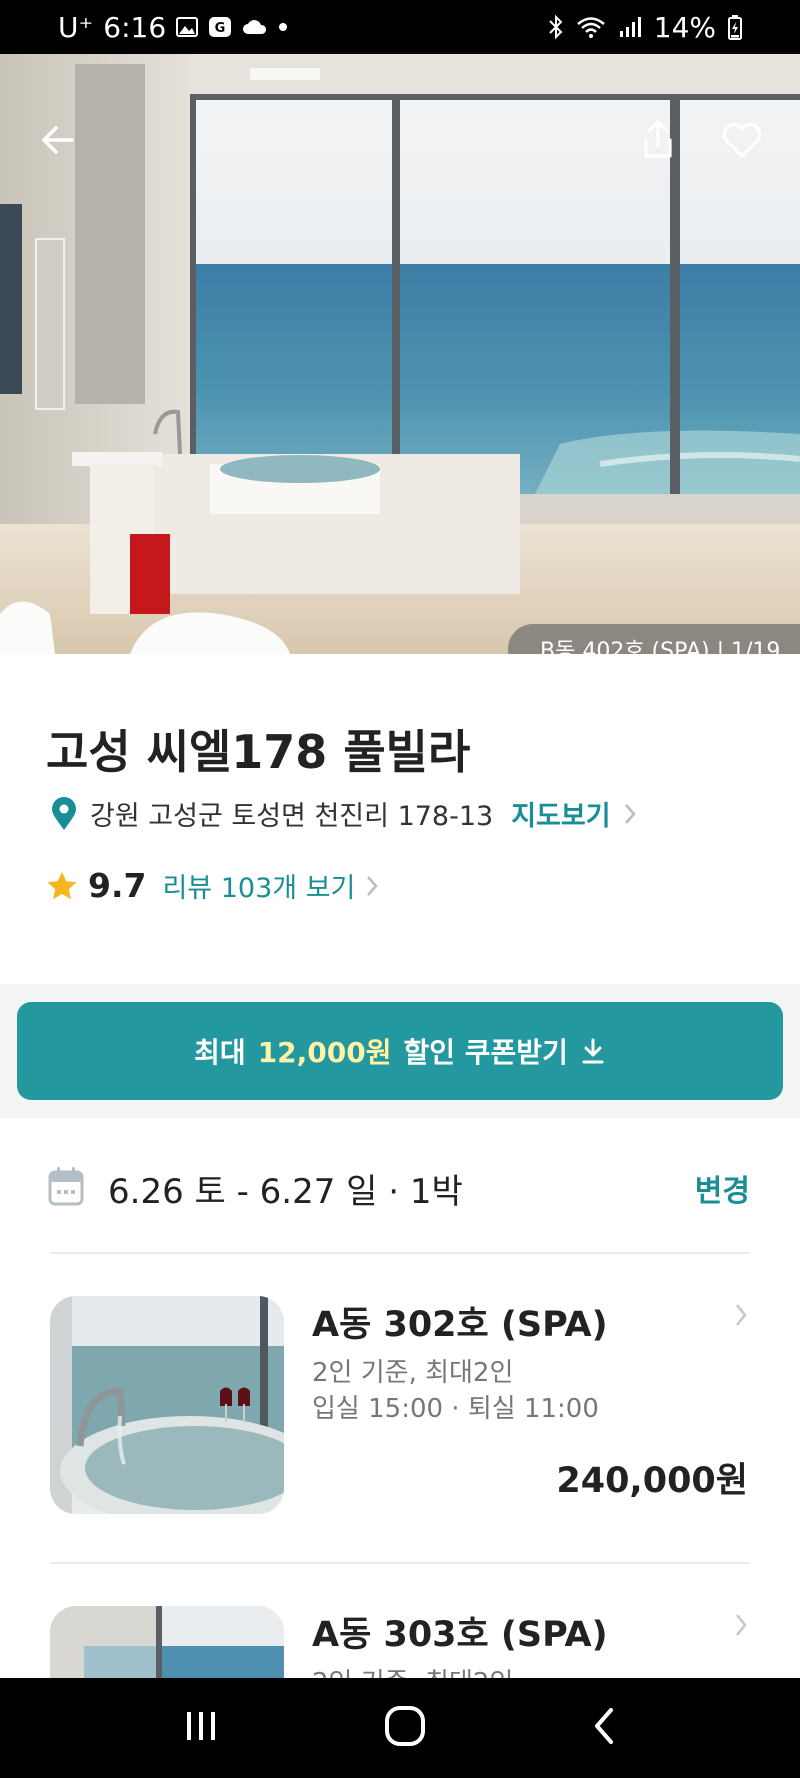 The image size is (800, 1778). I want to click on change-dates-button: 변경, so click(722, 1188).